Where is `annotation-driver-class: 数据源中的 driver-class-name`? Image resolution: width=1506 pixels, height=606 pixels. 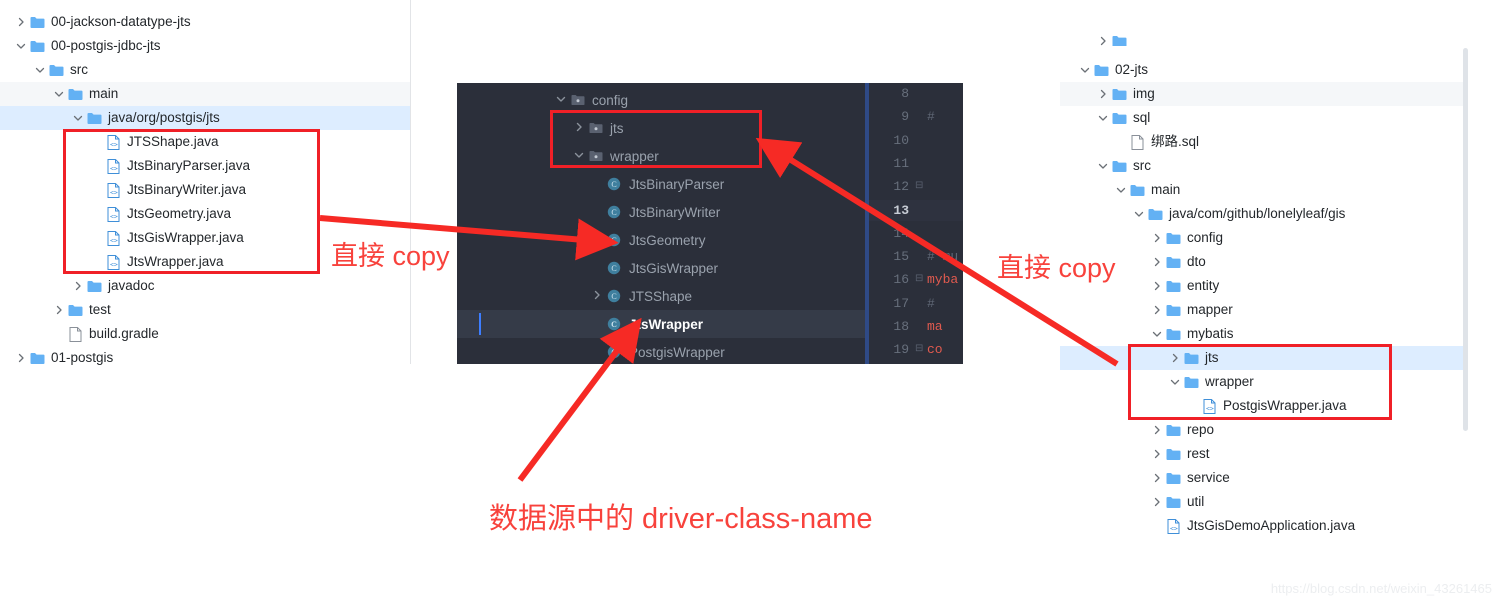
annotation-driver-class: 数据源中的 driver-class-name is located at coordinates (681, 519).